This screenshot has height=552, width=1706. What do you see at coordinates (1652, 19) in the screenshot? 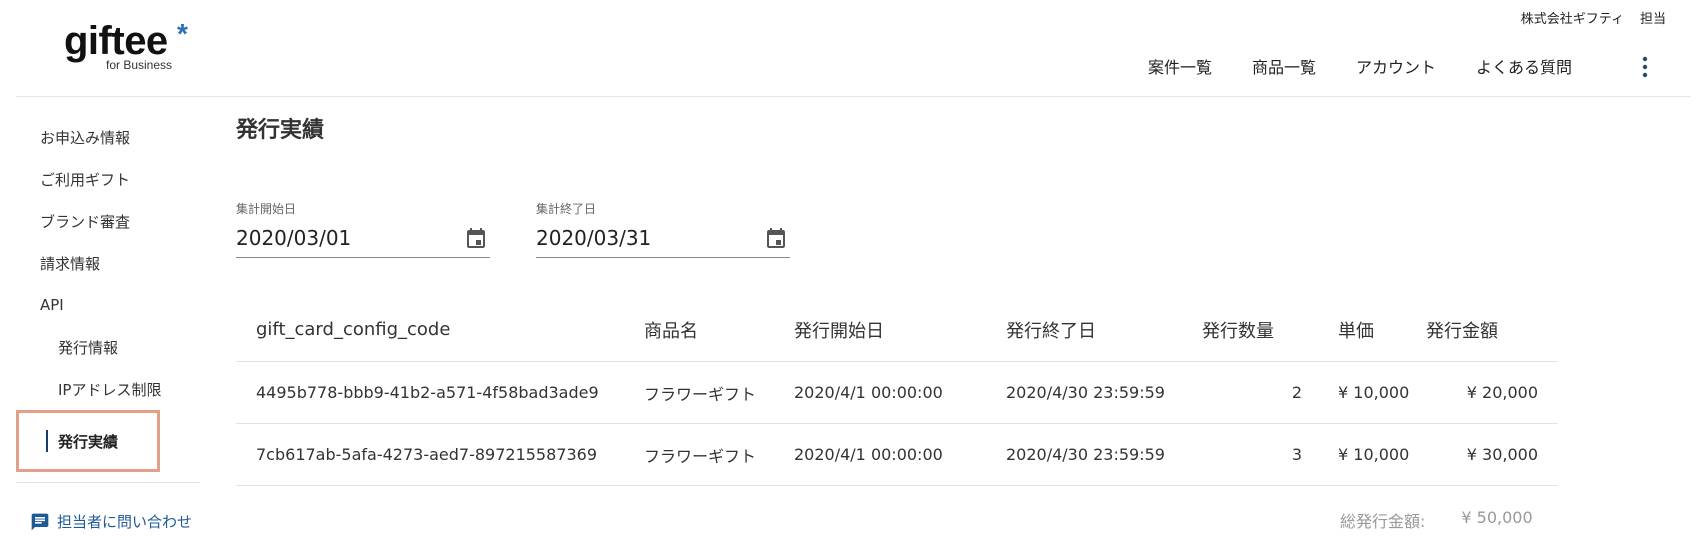
I see `user-role: 担当` at bounding box center [1652, 19].